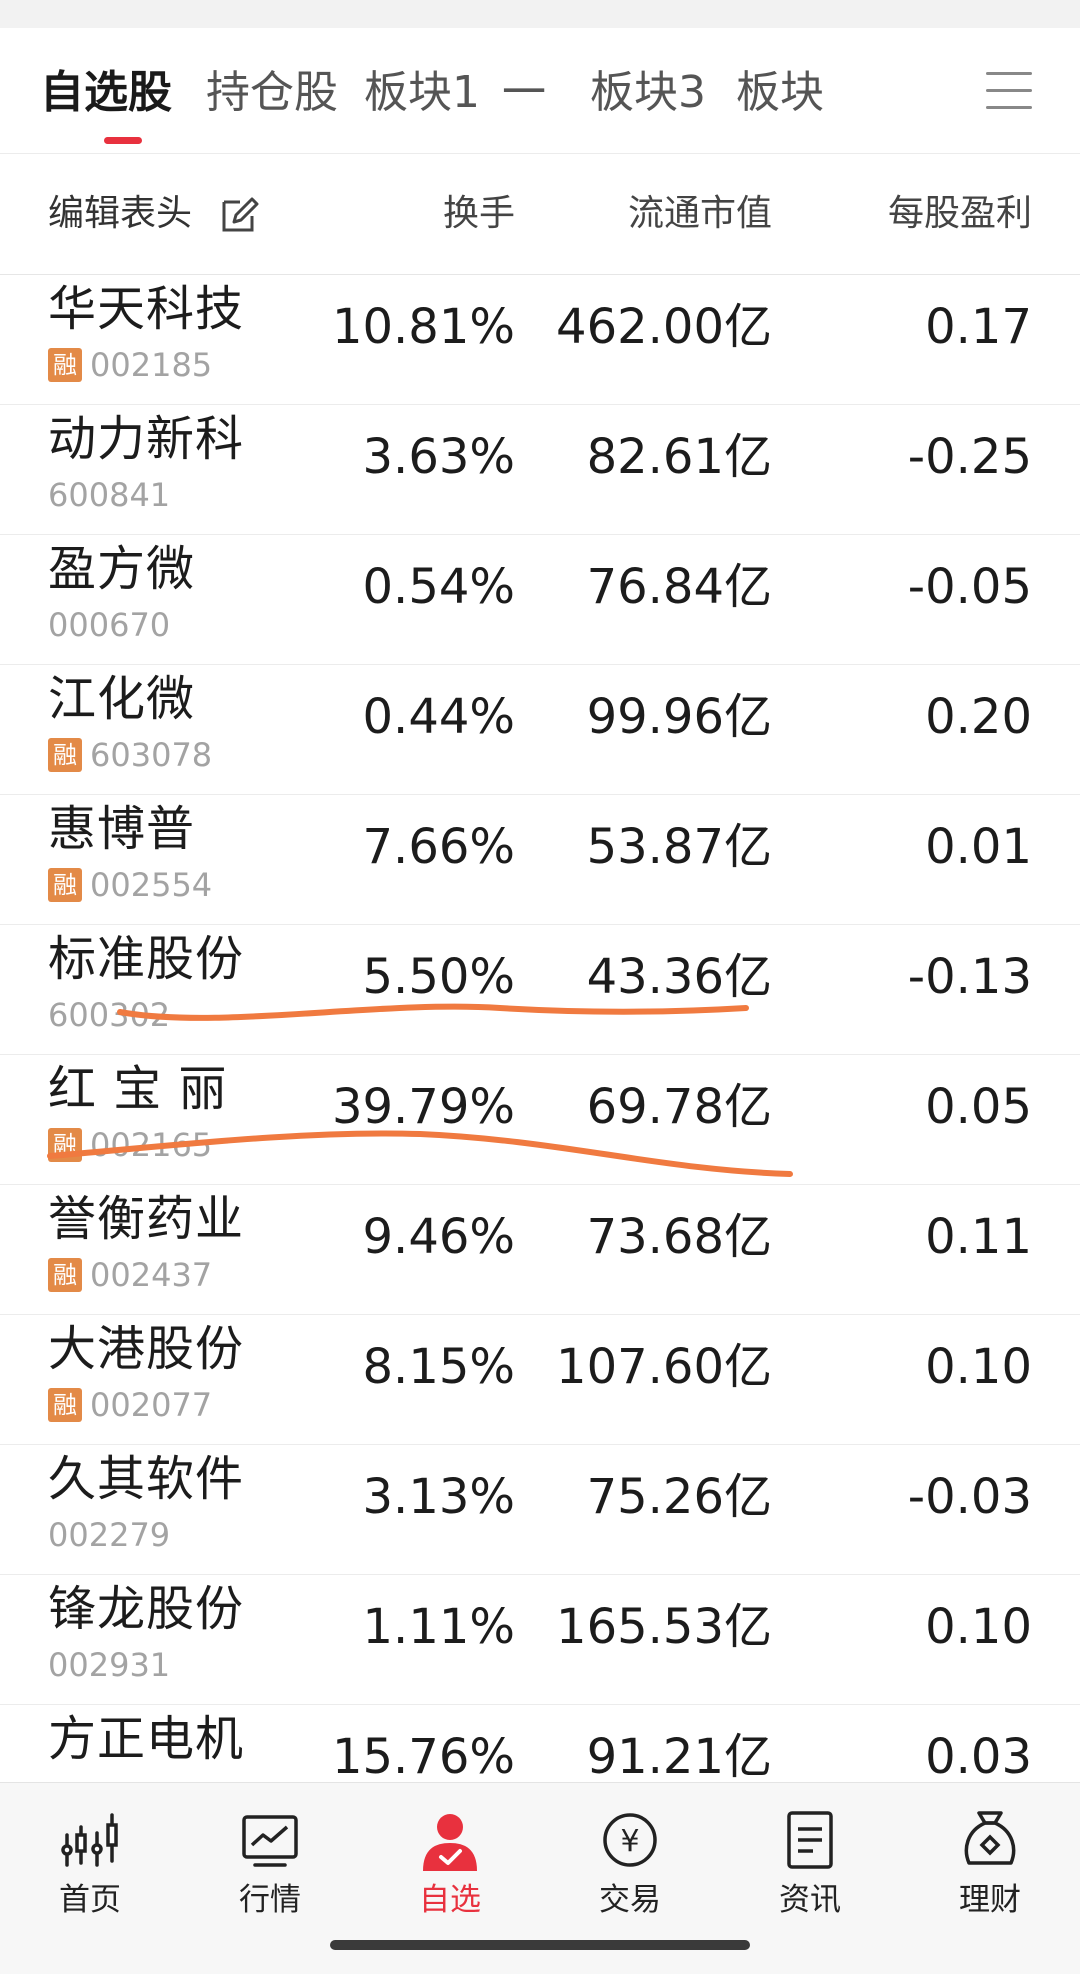 This screenshot has width=1080, height=1974. What do you see at coordinates (109, 1665) in the screenshot?
I see `stock-code: 002931` at bounding box center [109, 1665].